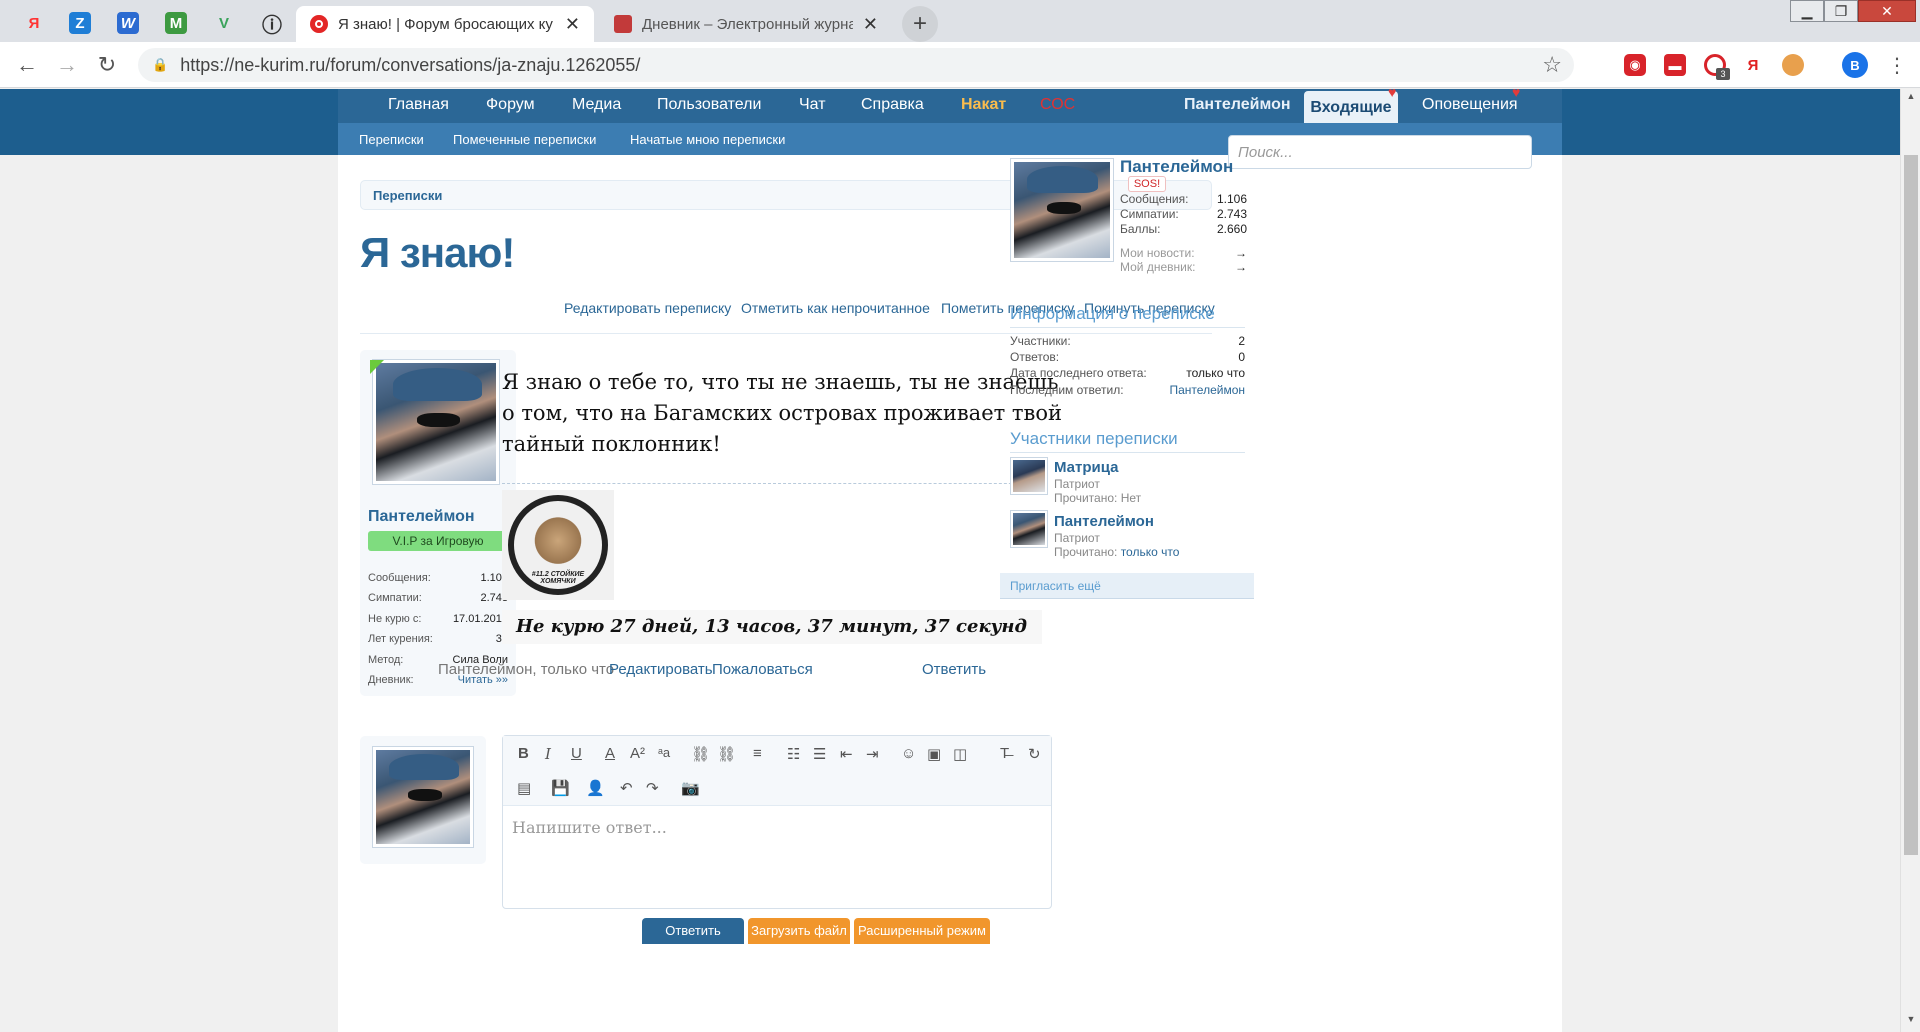 The height and width of the screenshot is (1032, 1920). I want to click on edit-message-link: Редактировать, so click(661, 669).